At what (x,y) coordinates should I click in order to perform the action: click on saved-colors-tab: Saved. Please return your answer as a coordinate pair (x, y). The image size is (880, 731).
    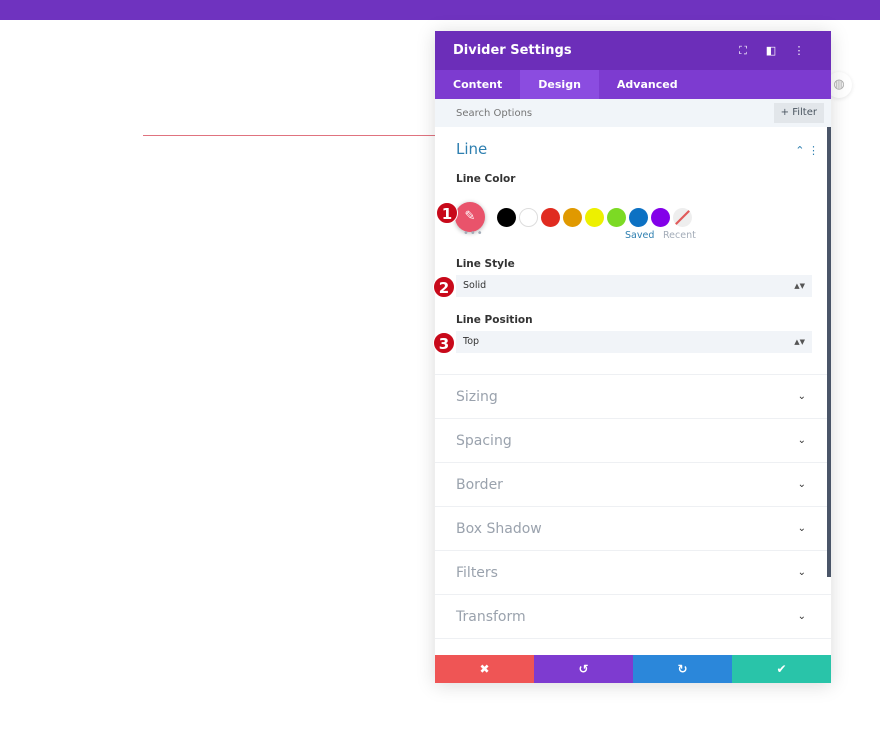
    Looking at the image, I should click on (639, 235).